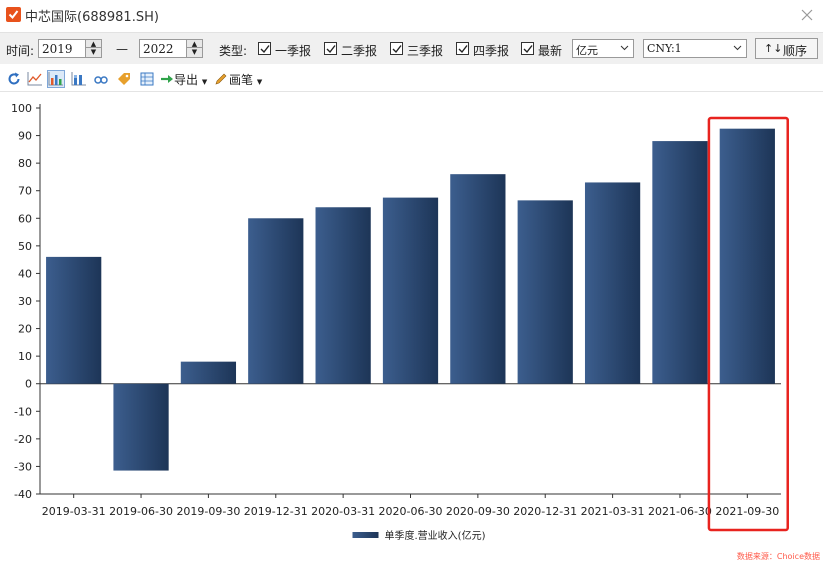 This screenshot has width=823, height=564. I want to click on pen-menu: 画笔 ▼, so click(245, 79).